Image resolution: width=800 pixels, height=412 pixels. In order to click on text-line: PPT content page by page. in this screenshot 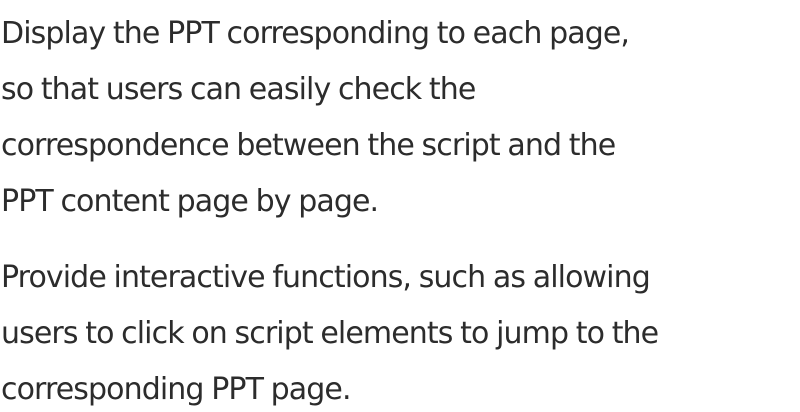, I will do `click(190, 201)`.